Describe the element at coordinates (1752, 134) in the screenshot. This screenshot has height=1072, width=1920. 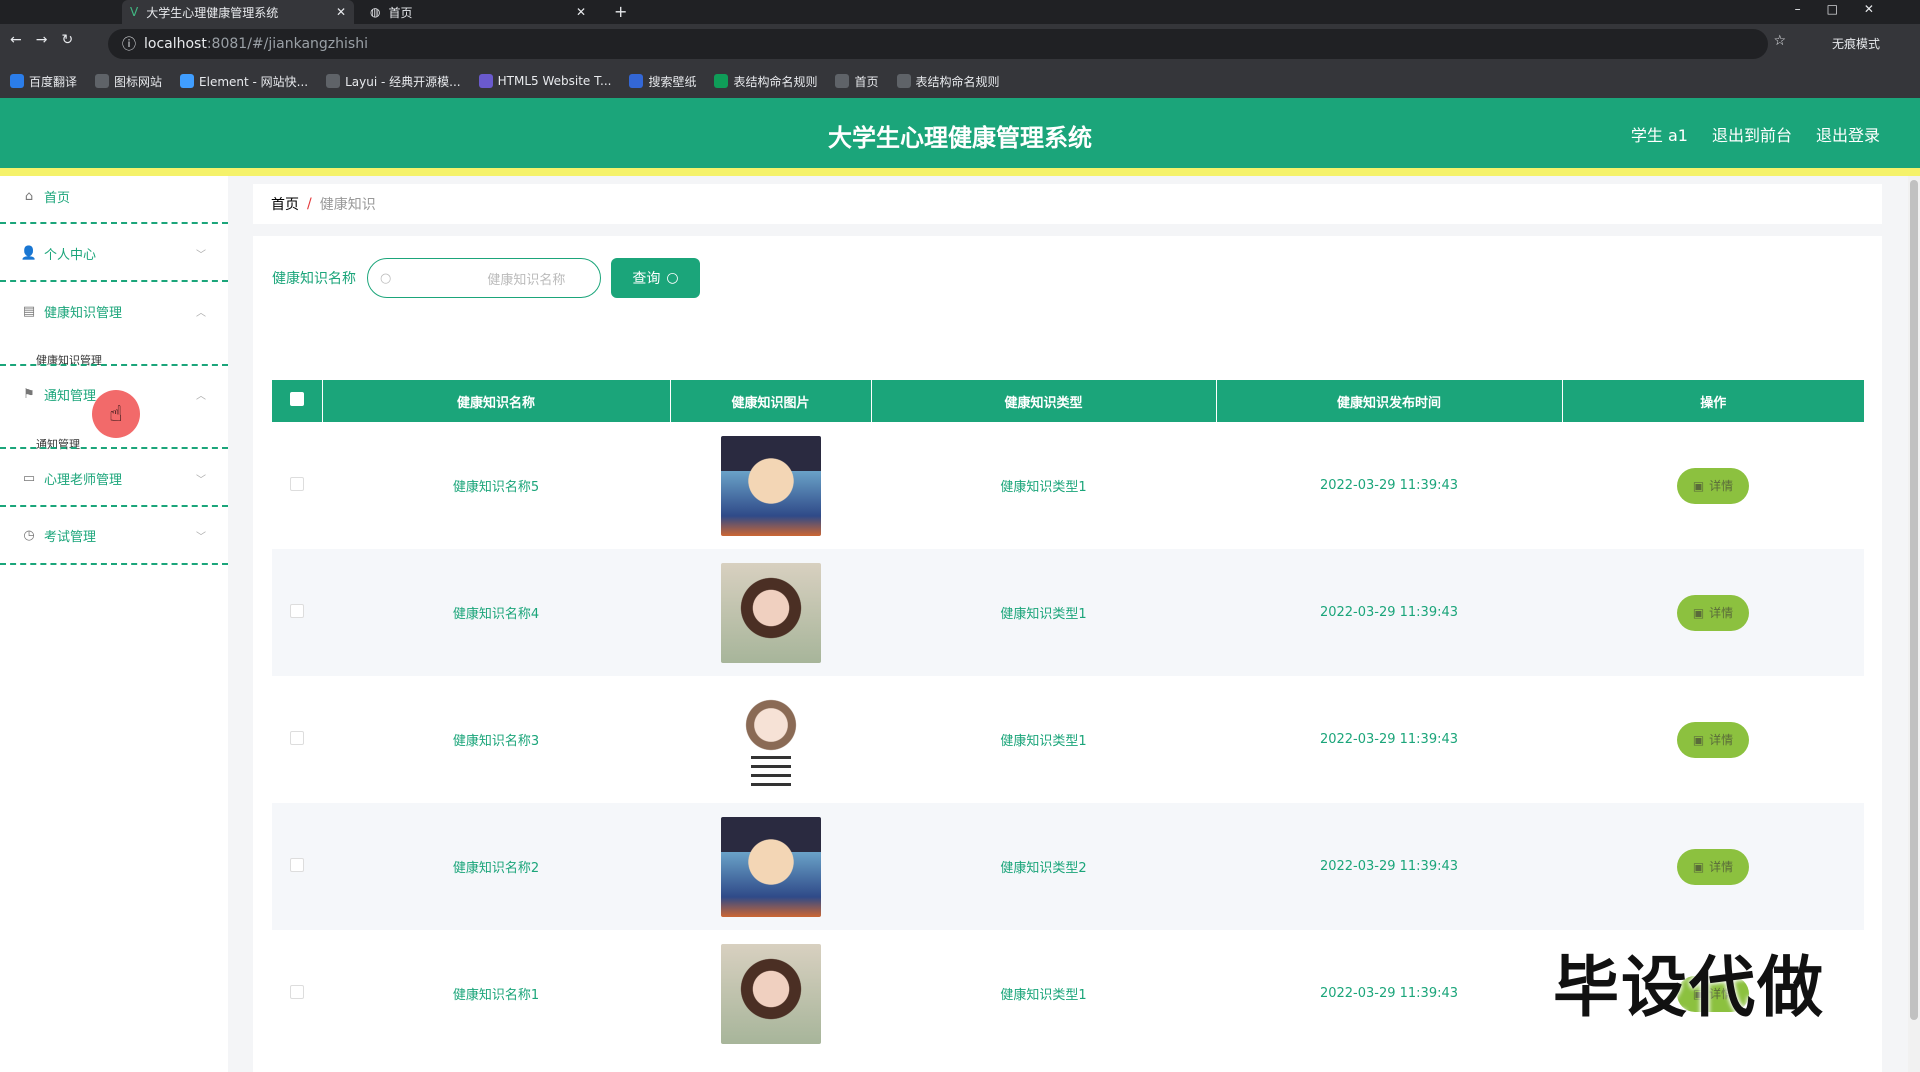
I see `to-front-link: 退出到前台` at that location.